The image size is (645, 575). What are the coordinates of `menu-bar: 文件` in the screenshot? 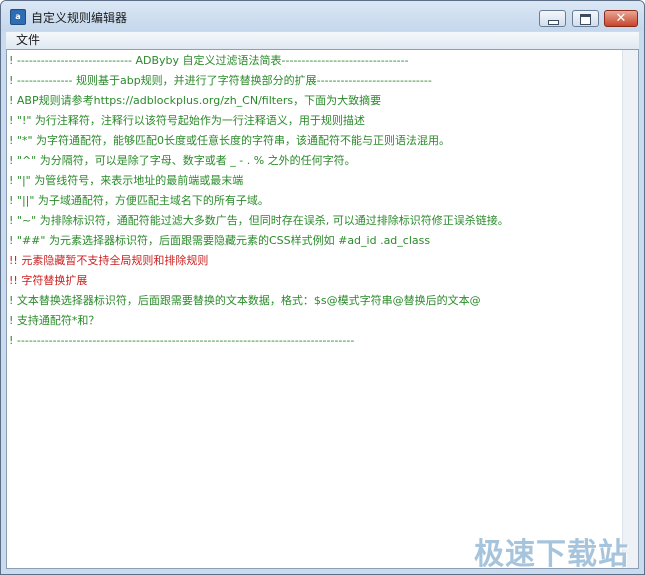 It's located at (322, 40).